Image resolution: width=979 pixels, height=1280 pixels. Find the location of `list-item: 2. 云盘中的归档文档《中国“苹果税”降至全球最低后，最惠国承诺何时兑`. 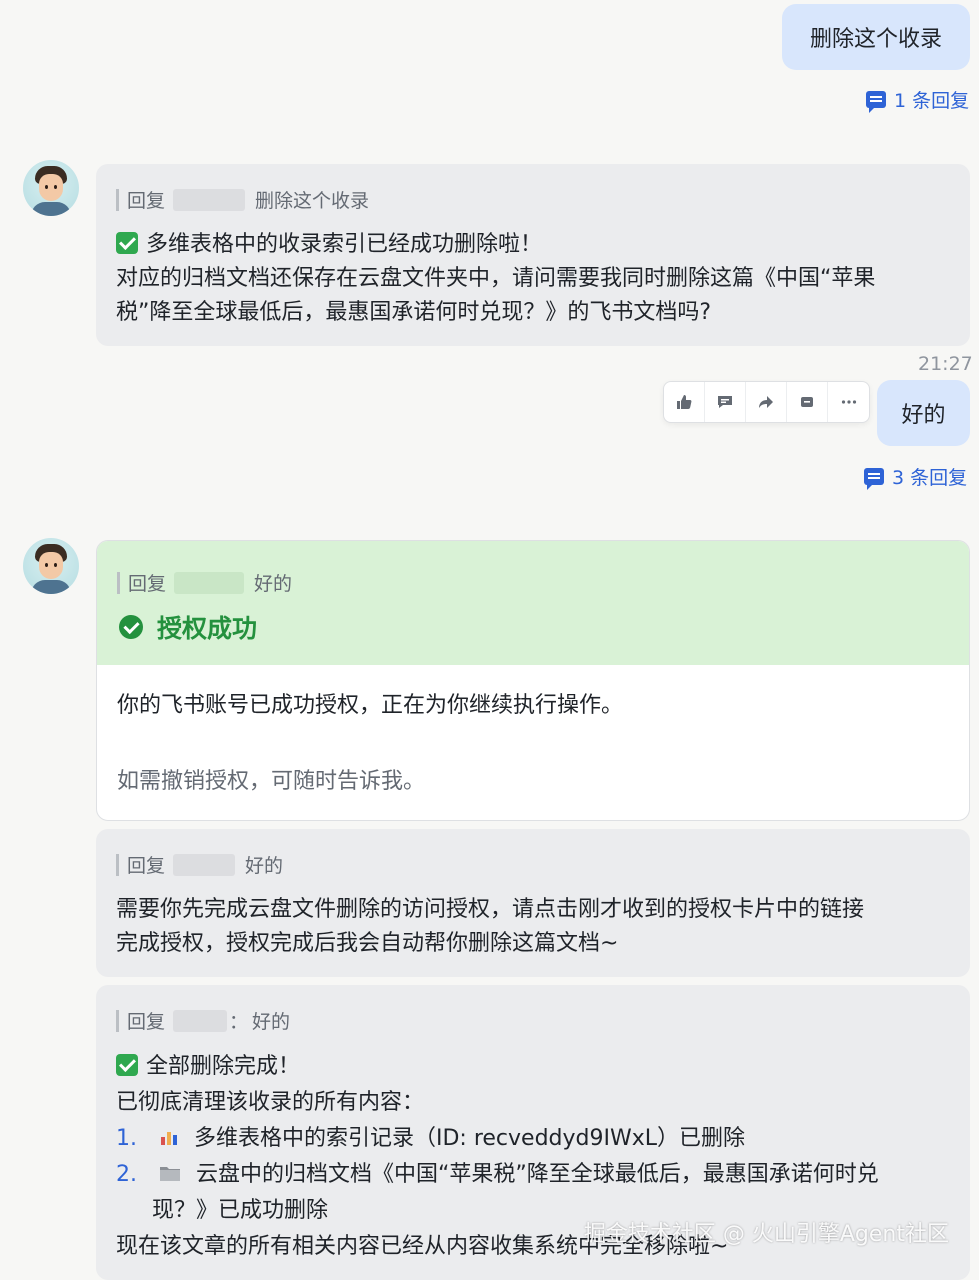

list-item: 2. 云盘中的归档文档《中国“苹果税”降至全球最低后，最惠国承诺何时兑 is located at coordinates (497, 1175).